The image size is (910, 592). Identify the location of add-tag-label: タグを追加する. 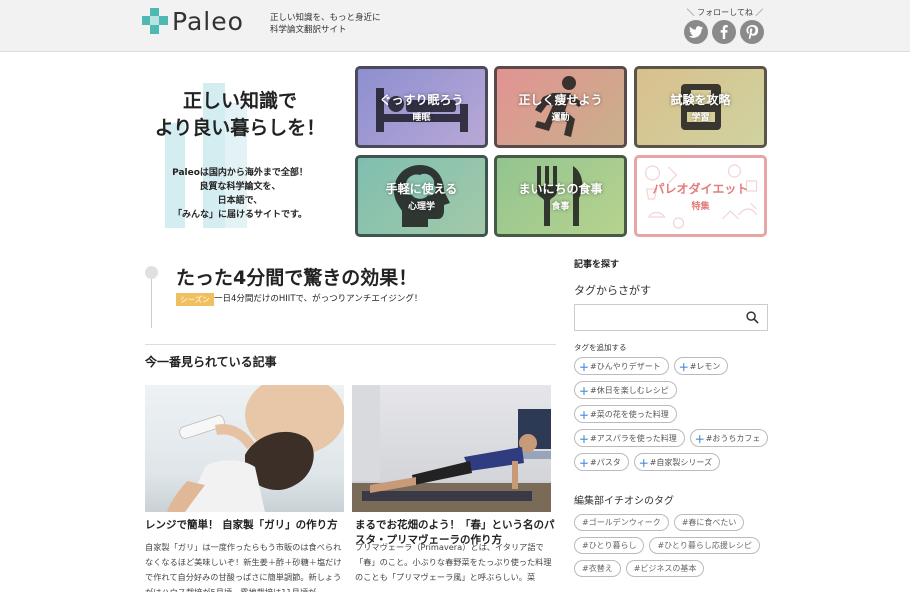
(600, 347).